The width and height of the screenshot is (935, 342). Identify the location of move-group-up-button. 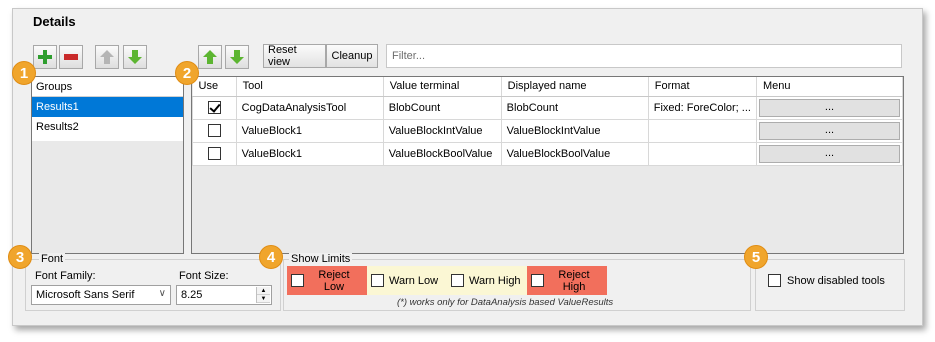
(107, 57).